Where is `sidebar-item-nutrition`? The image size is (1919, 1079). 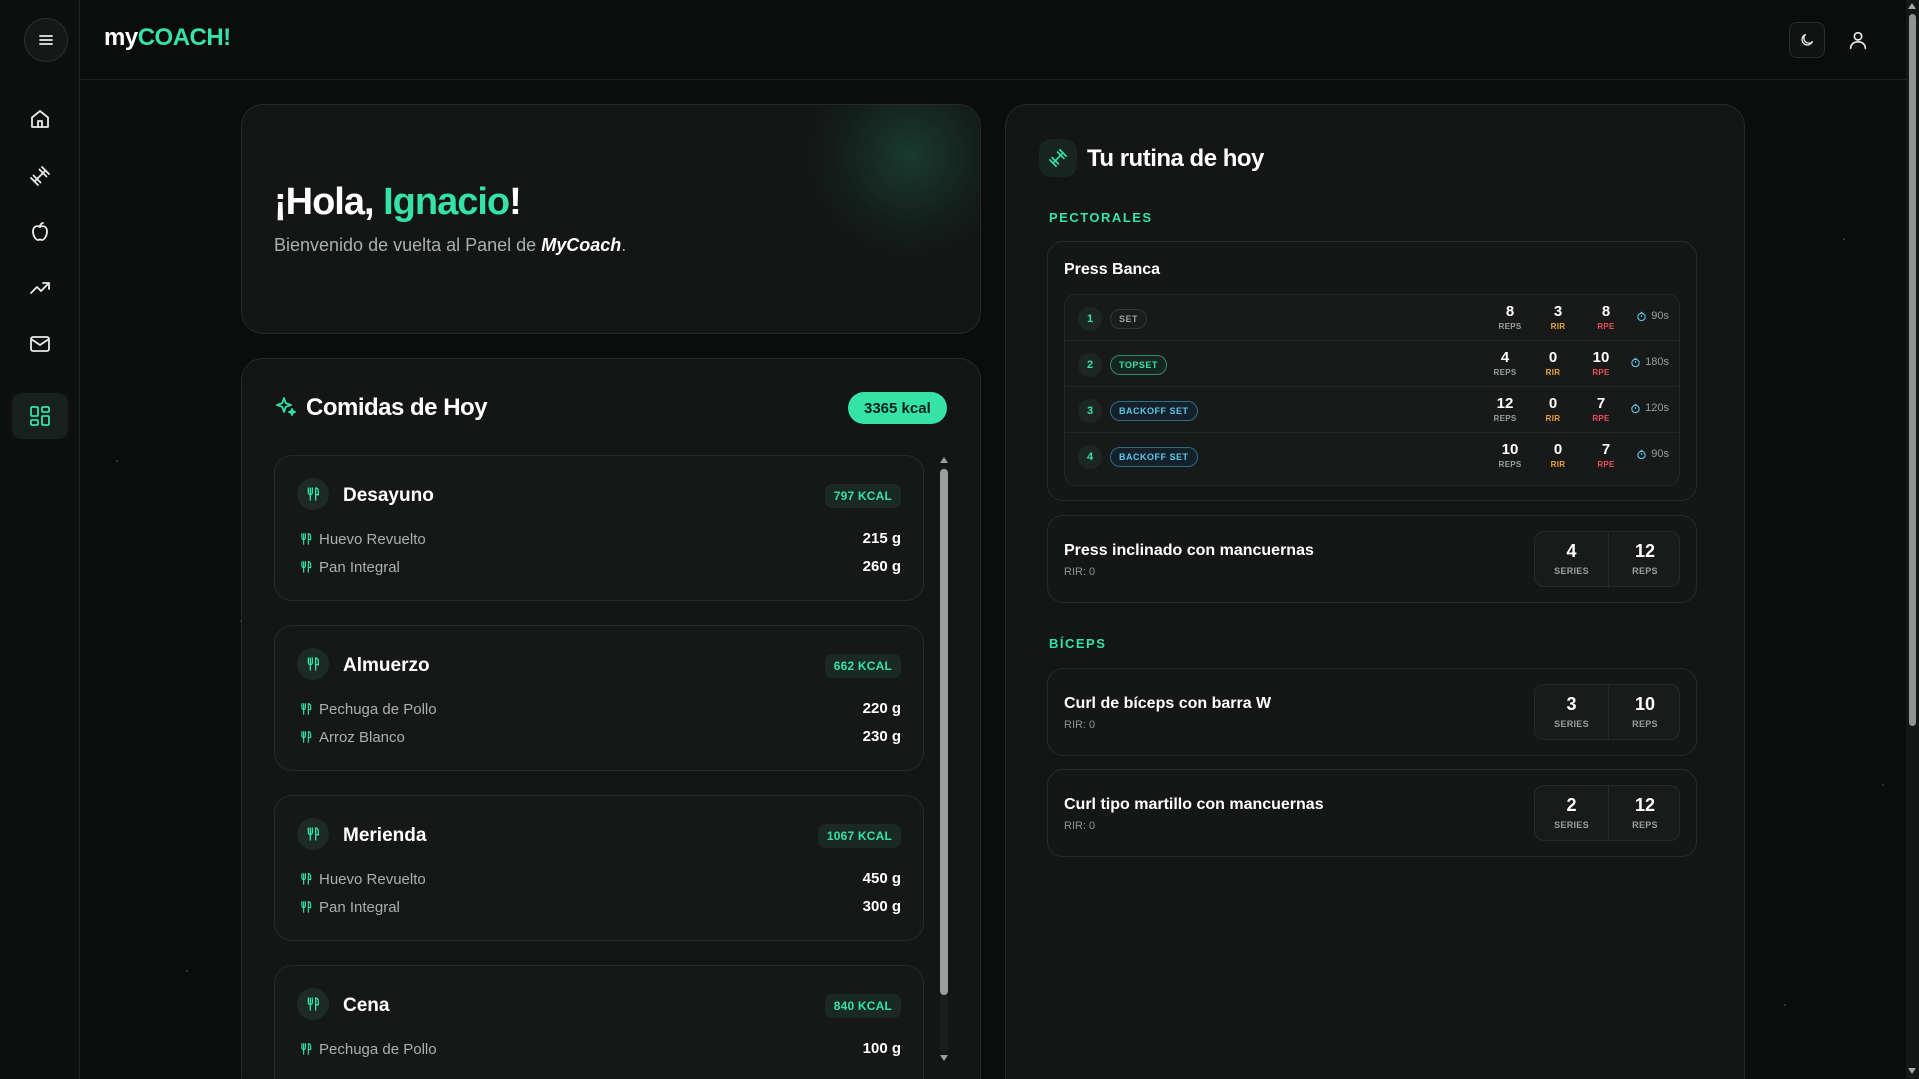 sidebar-item-nutrition is located at coordinates (40, 232).